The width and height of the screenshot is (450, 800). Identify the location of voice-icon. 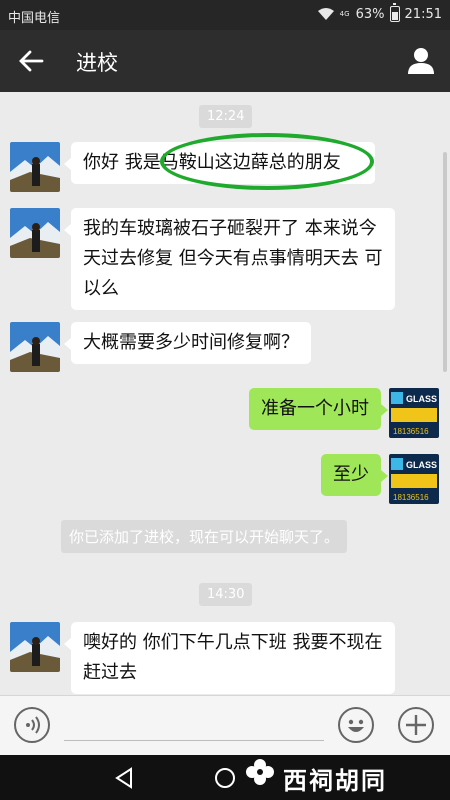
(32, 725).